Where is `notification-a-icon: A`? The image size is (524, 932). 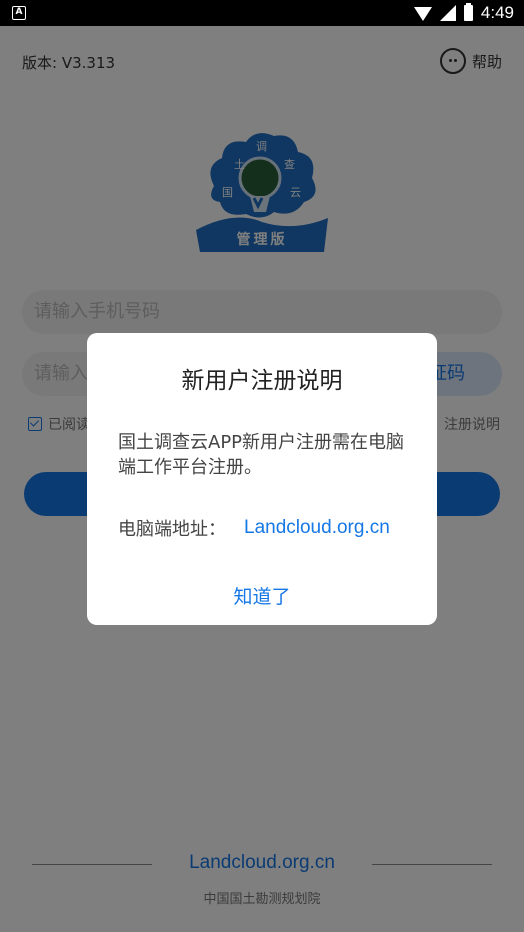 notification-a-icon: A is located at coordinates (19, 13).